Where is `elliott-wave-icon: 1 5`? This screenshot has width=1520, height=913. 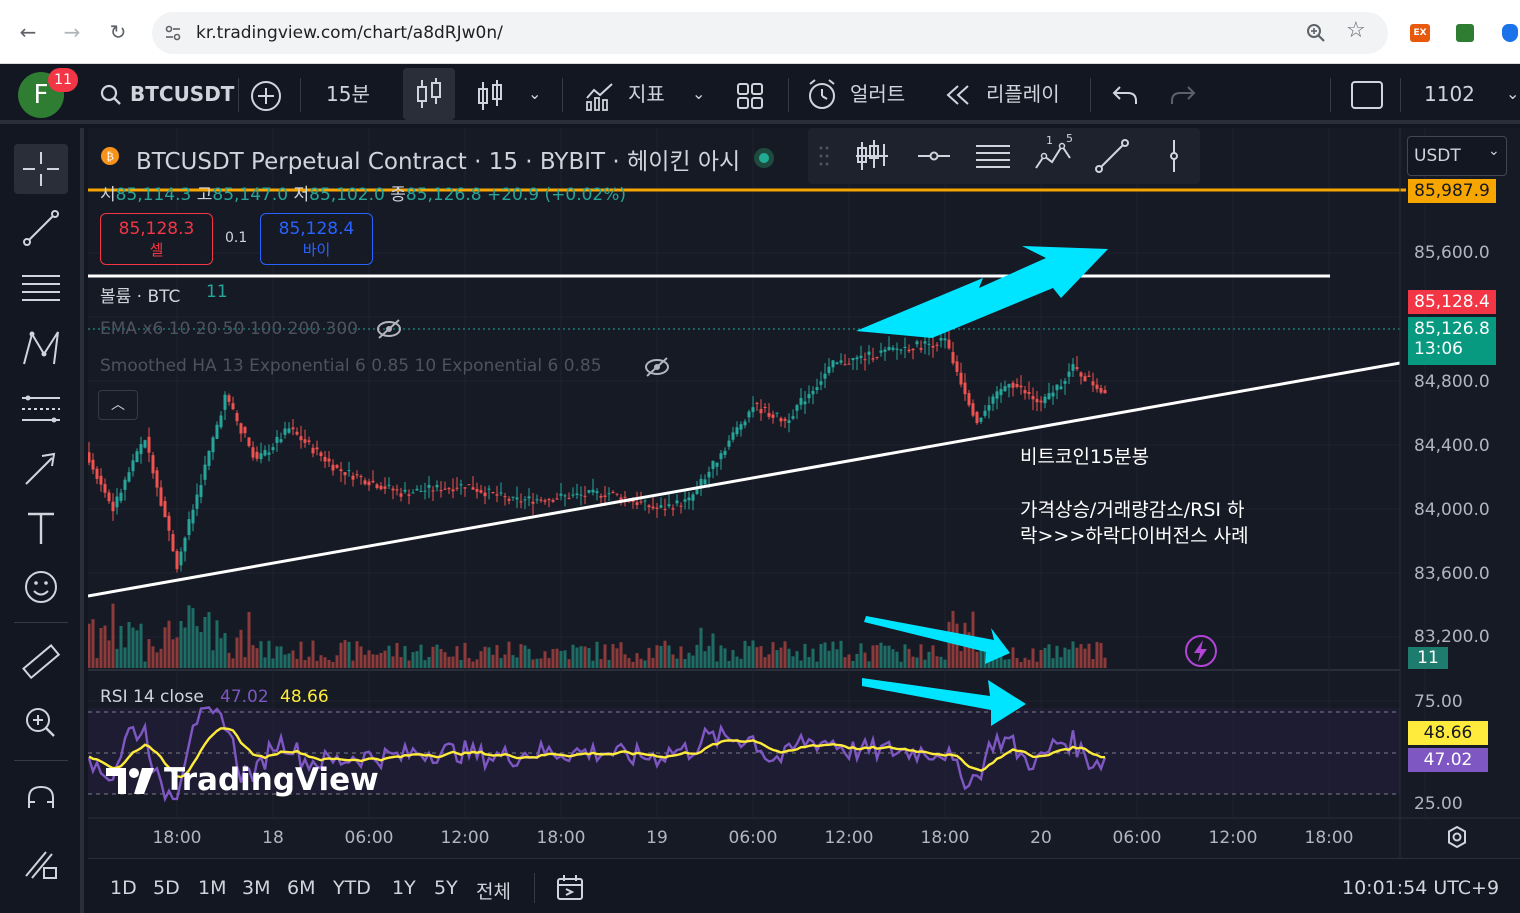 elliott-wave-icon: 1 5 is located at coordinates (1052, 153).